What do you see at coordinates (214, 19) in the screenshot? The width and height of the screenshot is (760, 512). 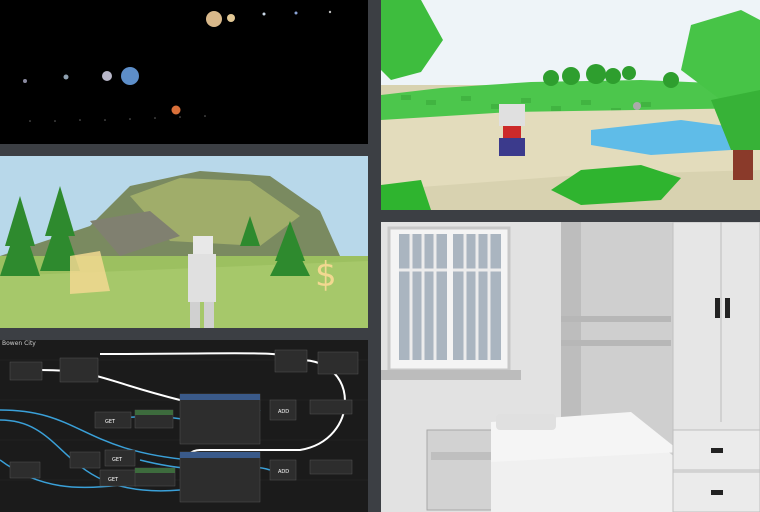 I see `jupiter-planet` at bounding box center [214, 19].